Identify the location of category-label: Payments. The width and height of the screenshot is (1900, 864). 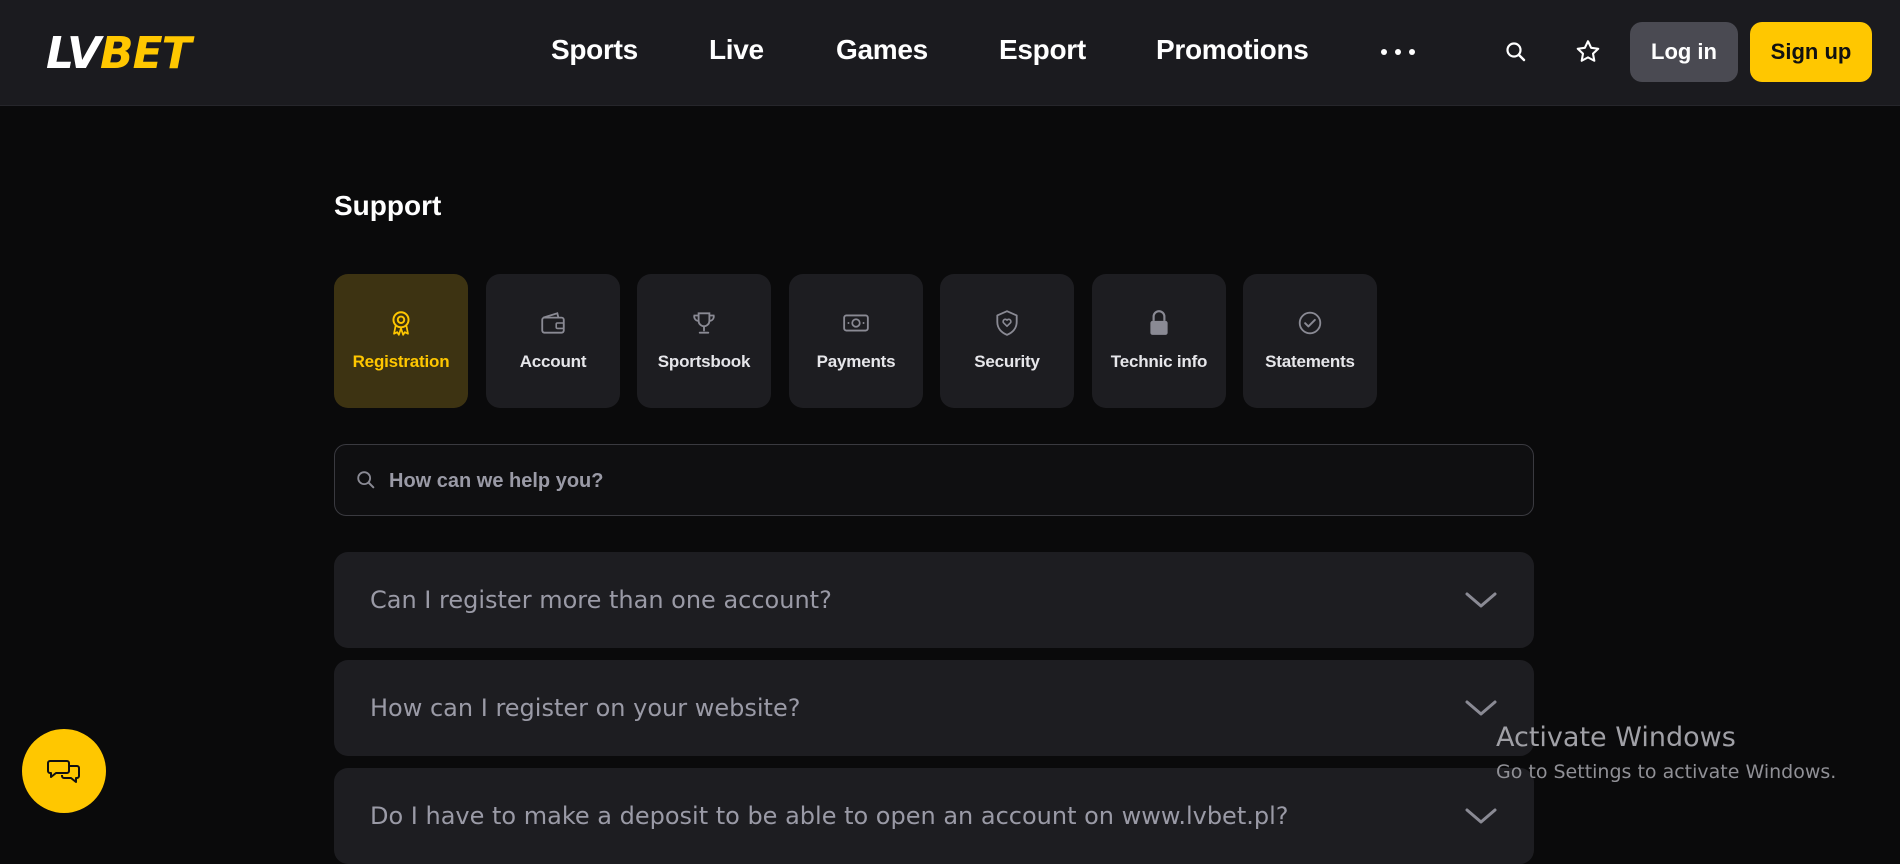
(856, 361).